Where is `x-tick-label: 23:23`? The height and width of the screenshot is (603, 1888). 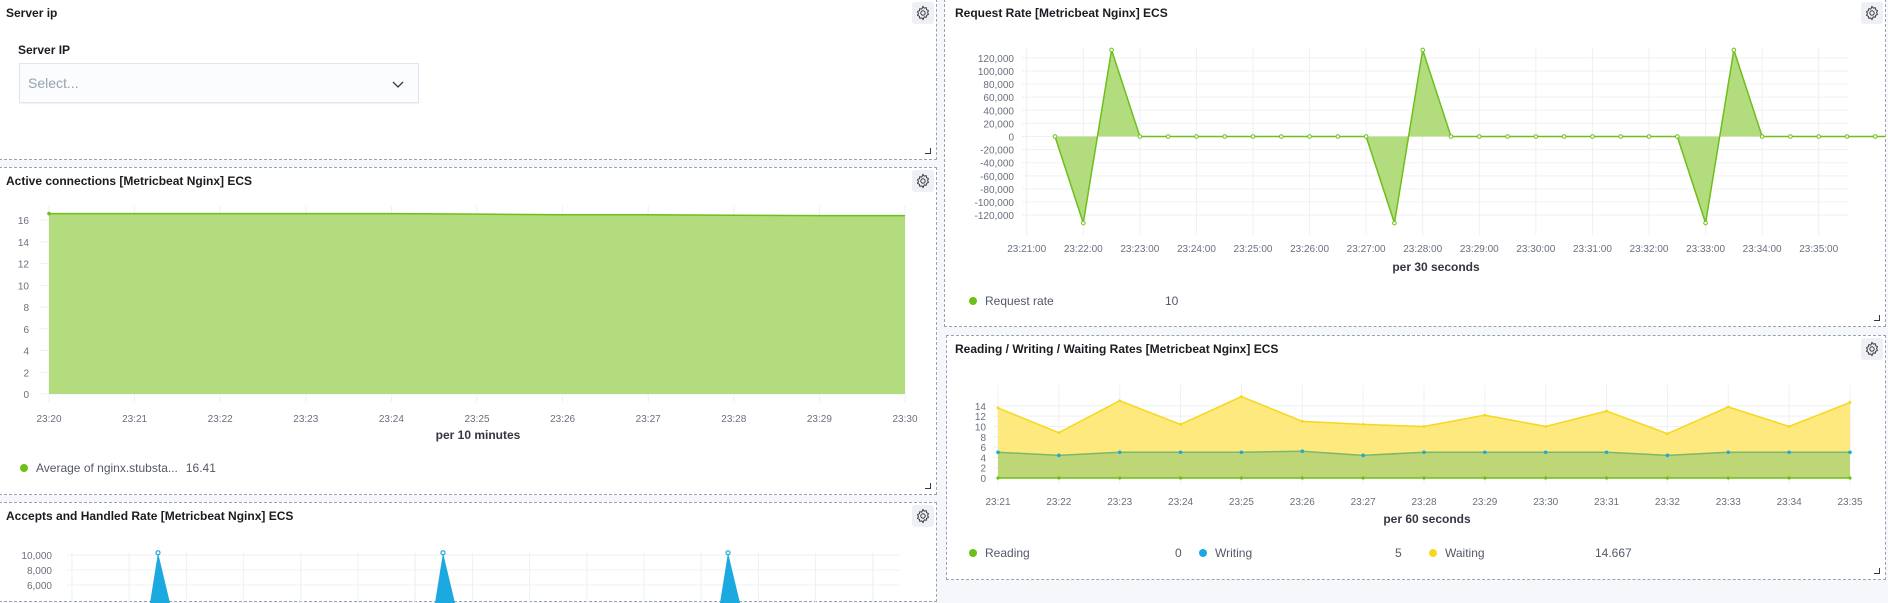 x-tick-label: 23:23 is located at coordinates (1119, 502).